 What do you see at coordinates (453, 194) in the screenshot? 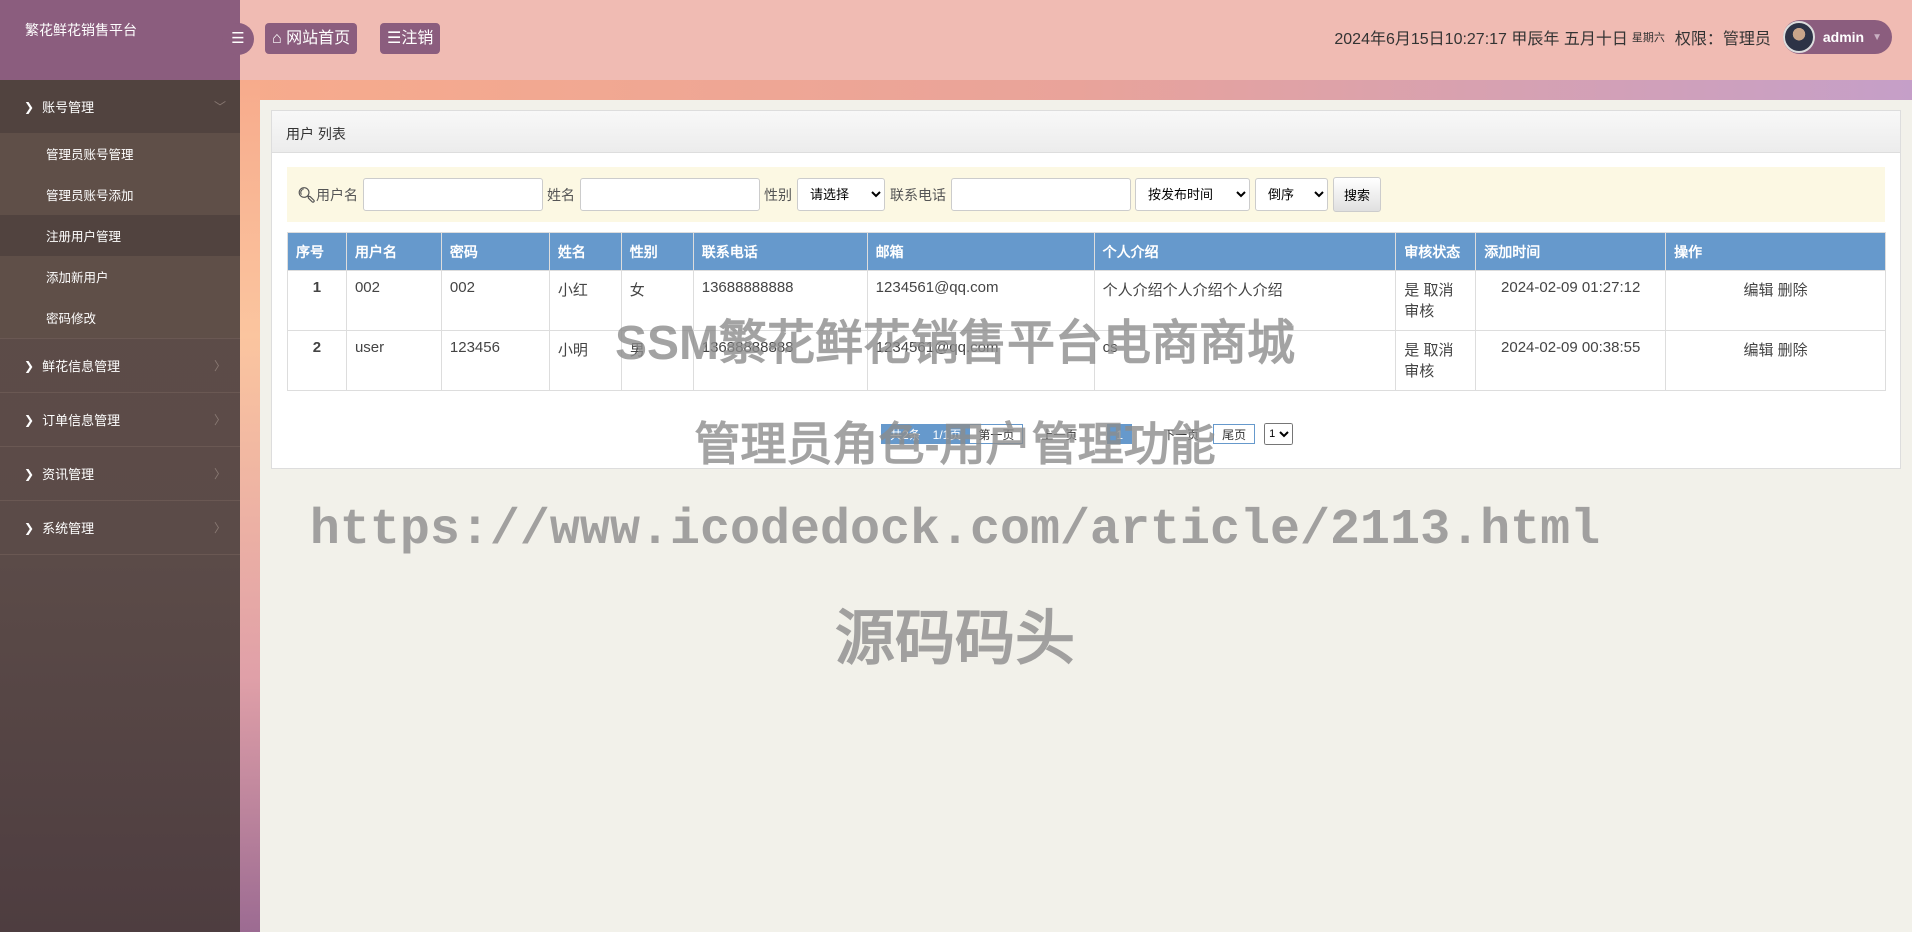
I see `username-input` at bounding box center [453, 194].